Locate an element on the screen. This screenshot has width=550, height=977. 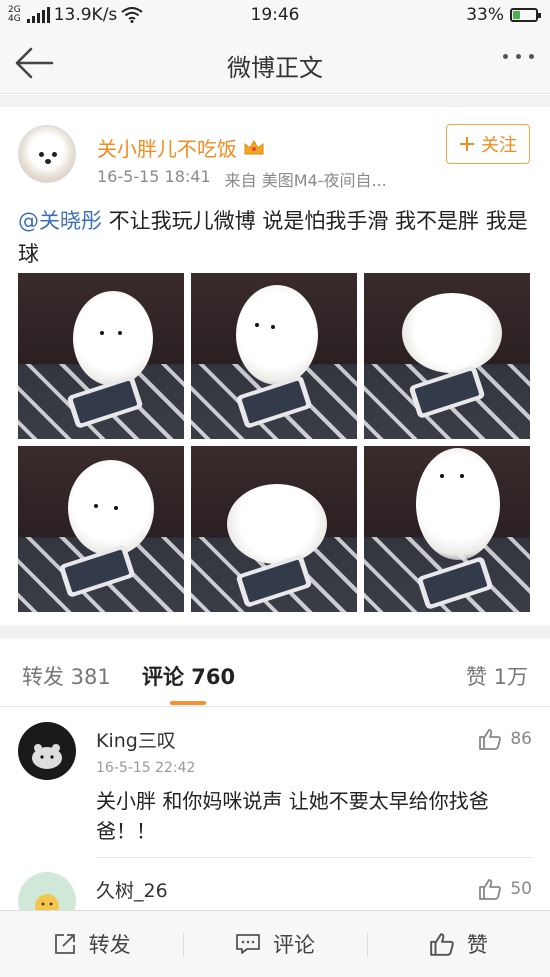
comment-button: 评论 is located at coordinates (274, 944).